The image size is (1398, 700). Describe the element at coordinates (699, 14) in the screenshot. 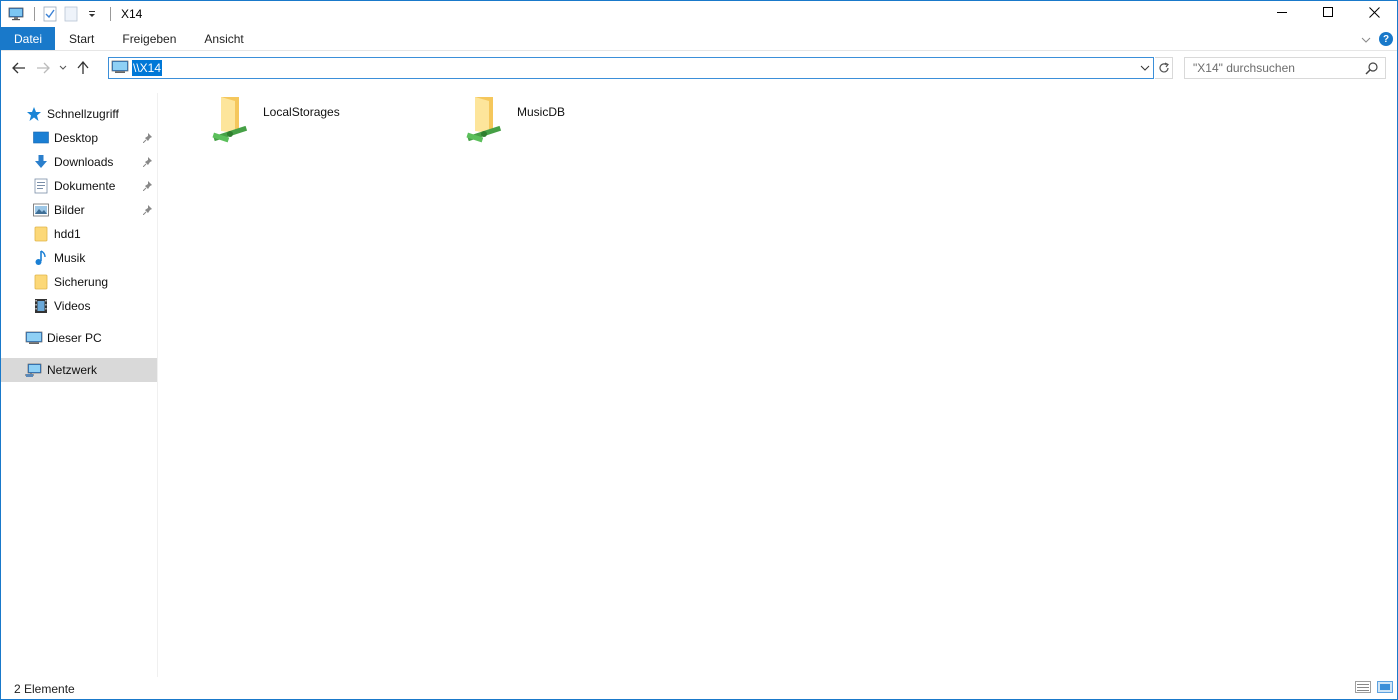

I see `title-bar: X14` at that location.